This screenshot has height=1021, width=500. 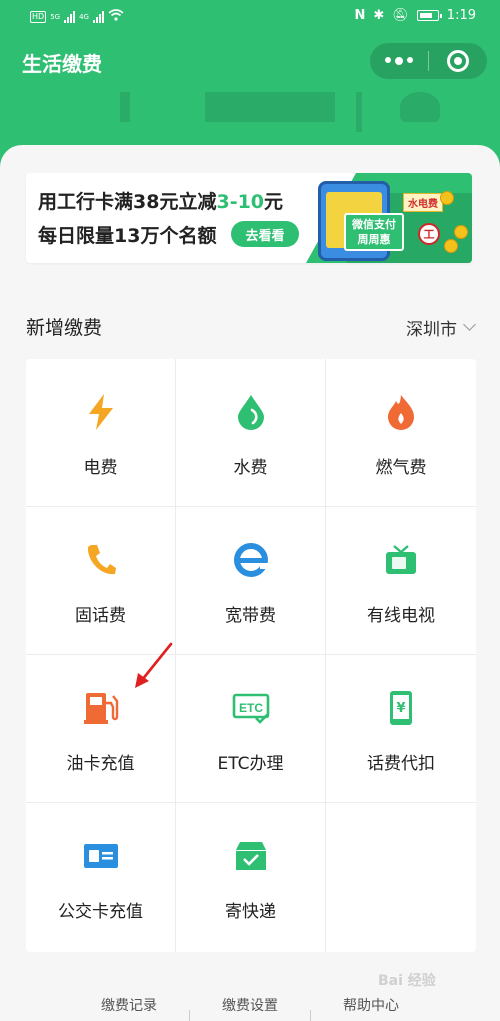 I want to click on service-broadband: 宽带费, so click(x=251, y=581).